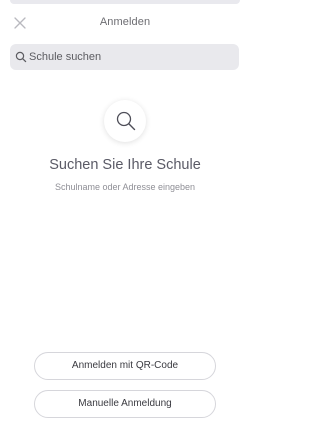 The width and height of the screenshot is (320, 427). Describe the element at coordinates (125, 2) in the screenshot. I see `sheet-edge` at that location.